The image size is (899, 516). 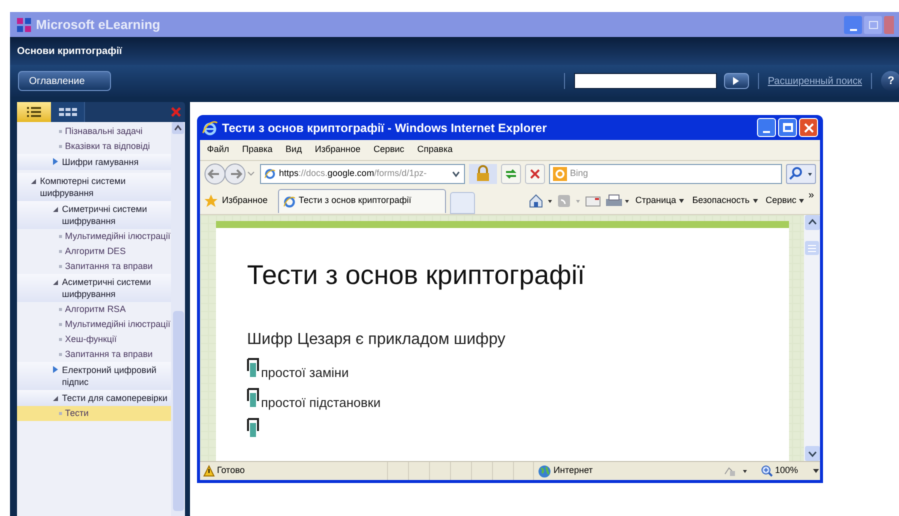 What do you see at coordinates (674, 174) in the screenshot?
I see `search-input: Bing` at bounding box center [674, 174].